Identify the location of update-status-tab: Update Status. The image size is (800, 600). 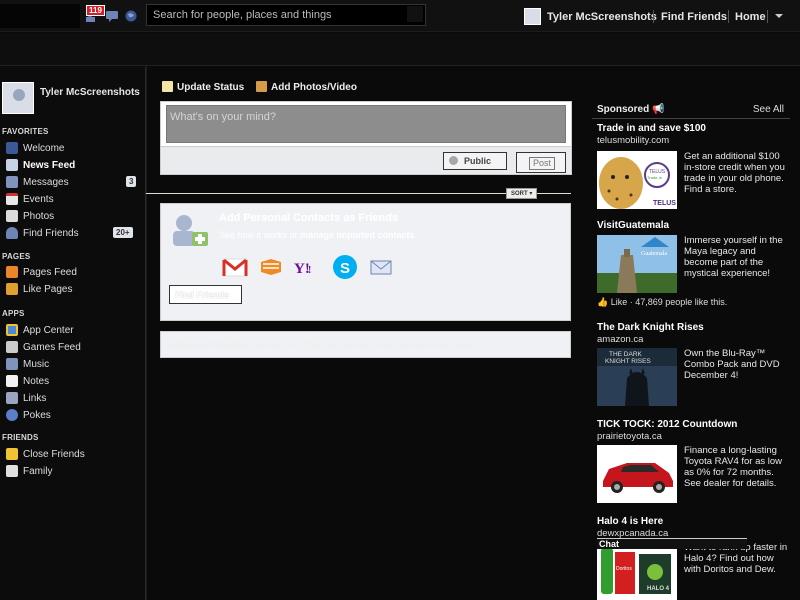
(203, 87).